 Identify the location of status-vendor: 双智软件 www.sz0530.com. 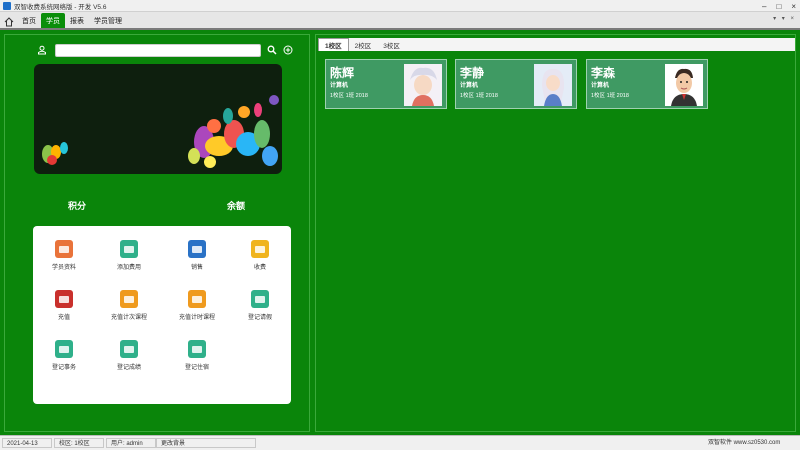
(744, 443).